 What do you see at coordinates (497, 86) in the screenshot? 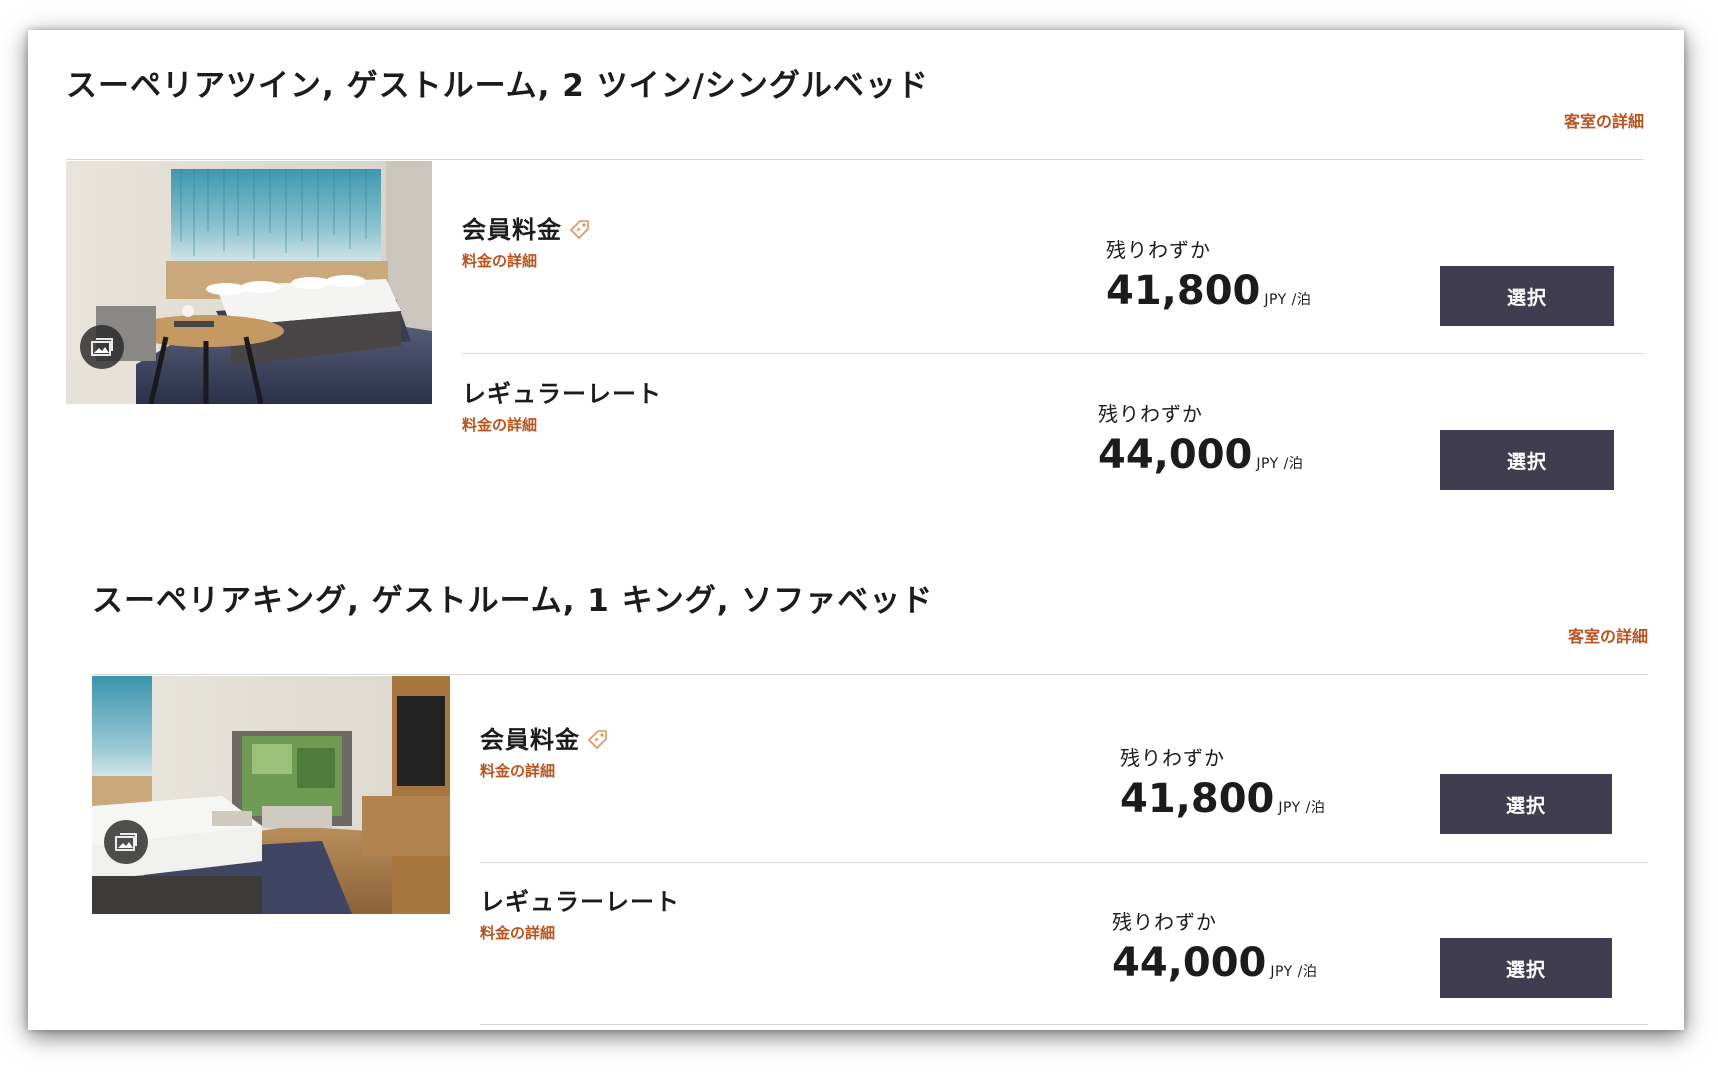
I see `room-title: スーペリアツイン, ゲストルーム, 2 ツイン/シングルベッド` at bounding box center [497, 86].